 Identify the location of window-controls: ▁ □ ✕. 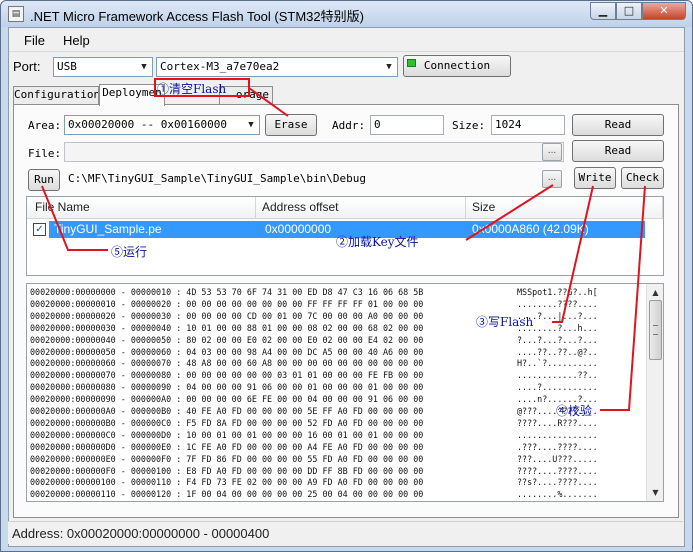
(638, 11).